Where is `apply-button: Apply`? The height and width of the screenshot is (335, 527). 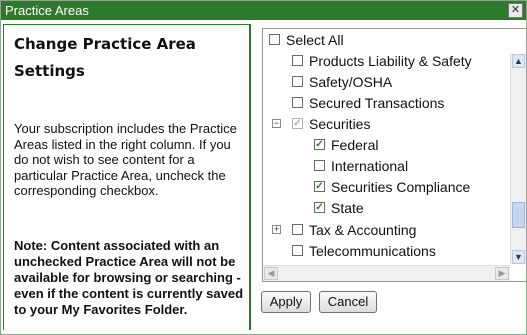
apply-button: Apply is located at coordinates (286, 302).